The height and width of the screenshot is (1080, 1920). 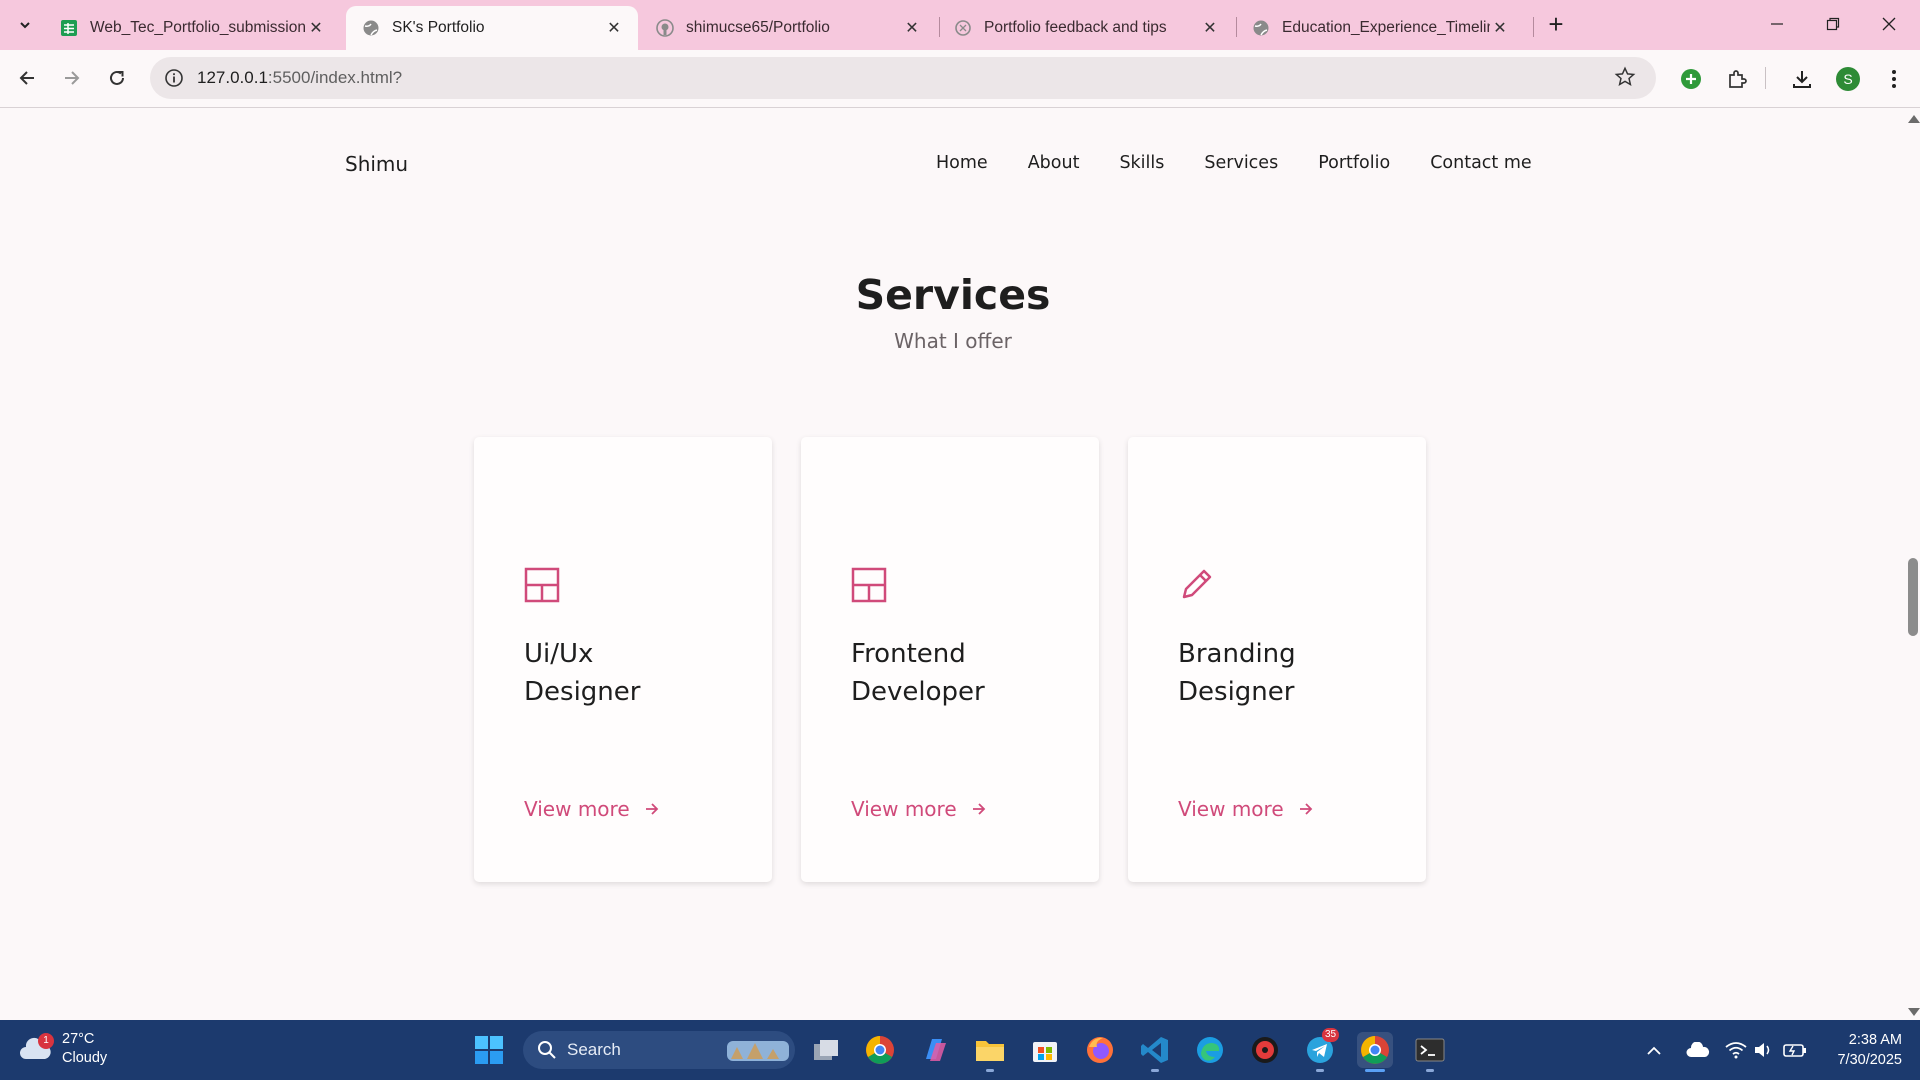 What do you see at coordinates (1236, 27) in the screenshot?
I see `tab-separator` at bounding box center [1236, 27].